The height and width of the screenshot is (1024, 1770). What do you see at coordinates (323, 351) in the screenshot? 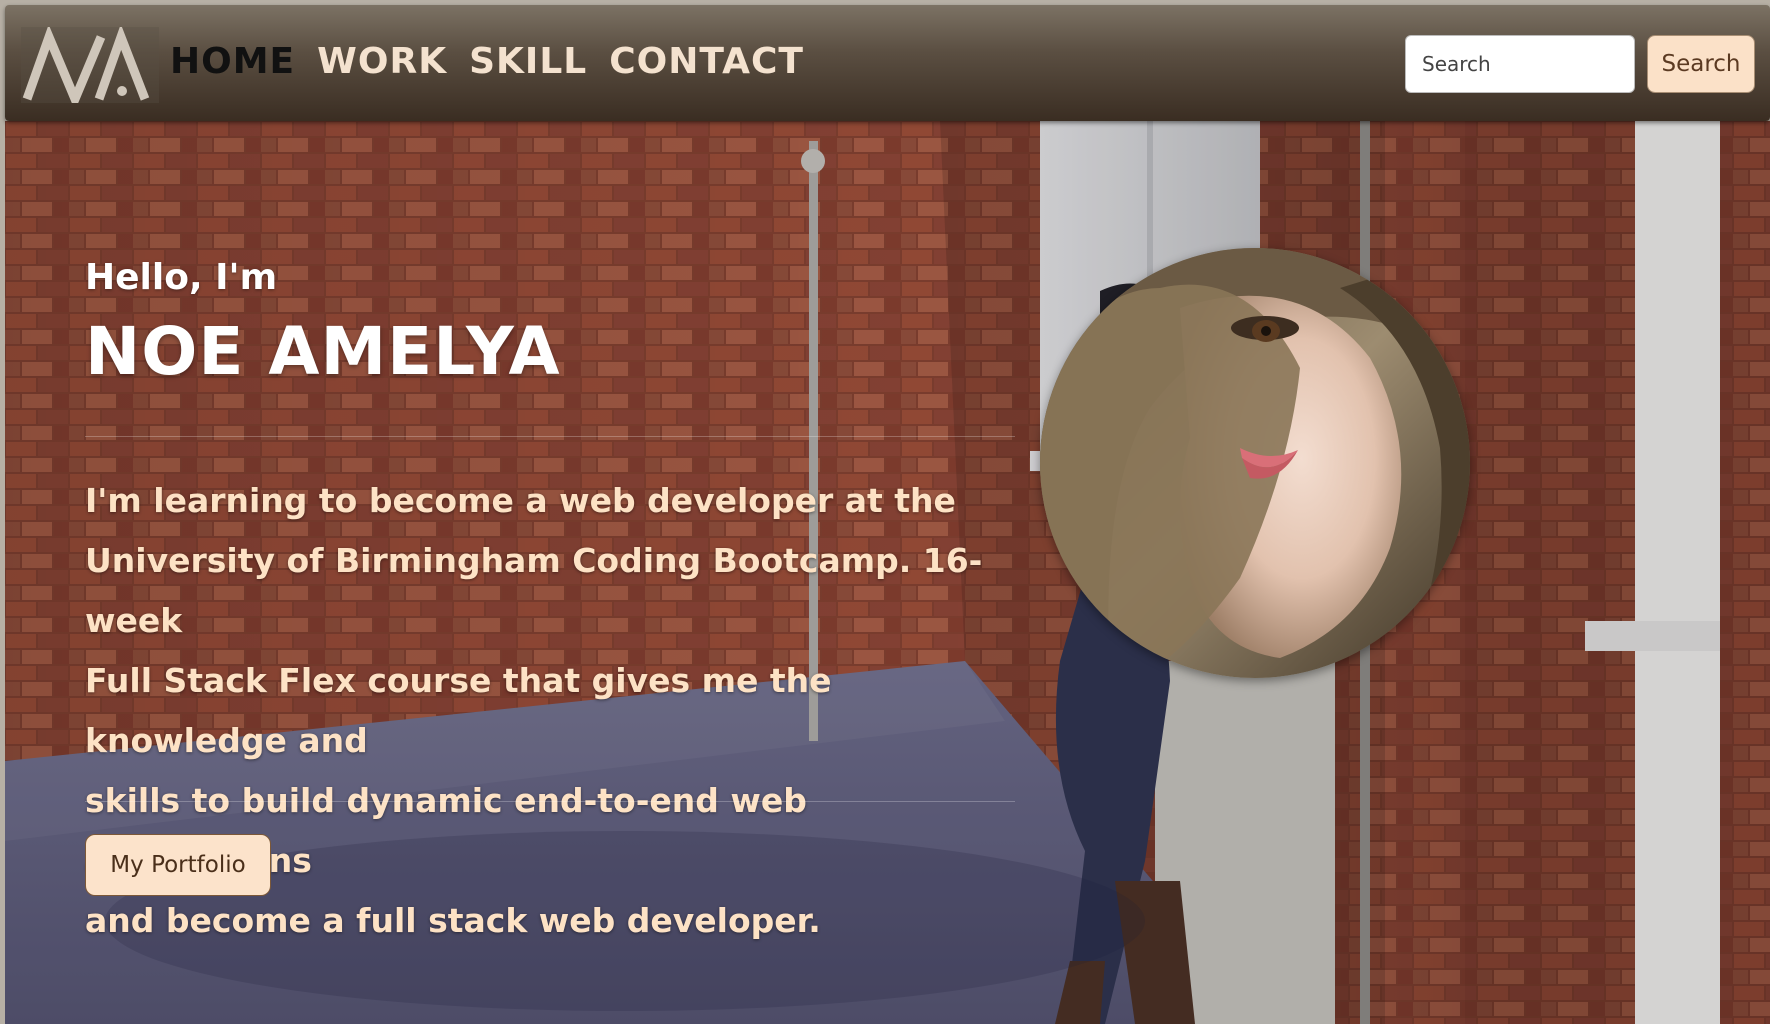
I see `hero-name: NOE AMELYA` at bounding box center [323, 351].